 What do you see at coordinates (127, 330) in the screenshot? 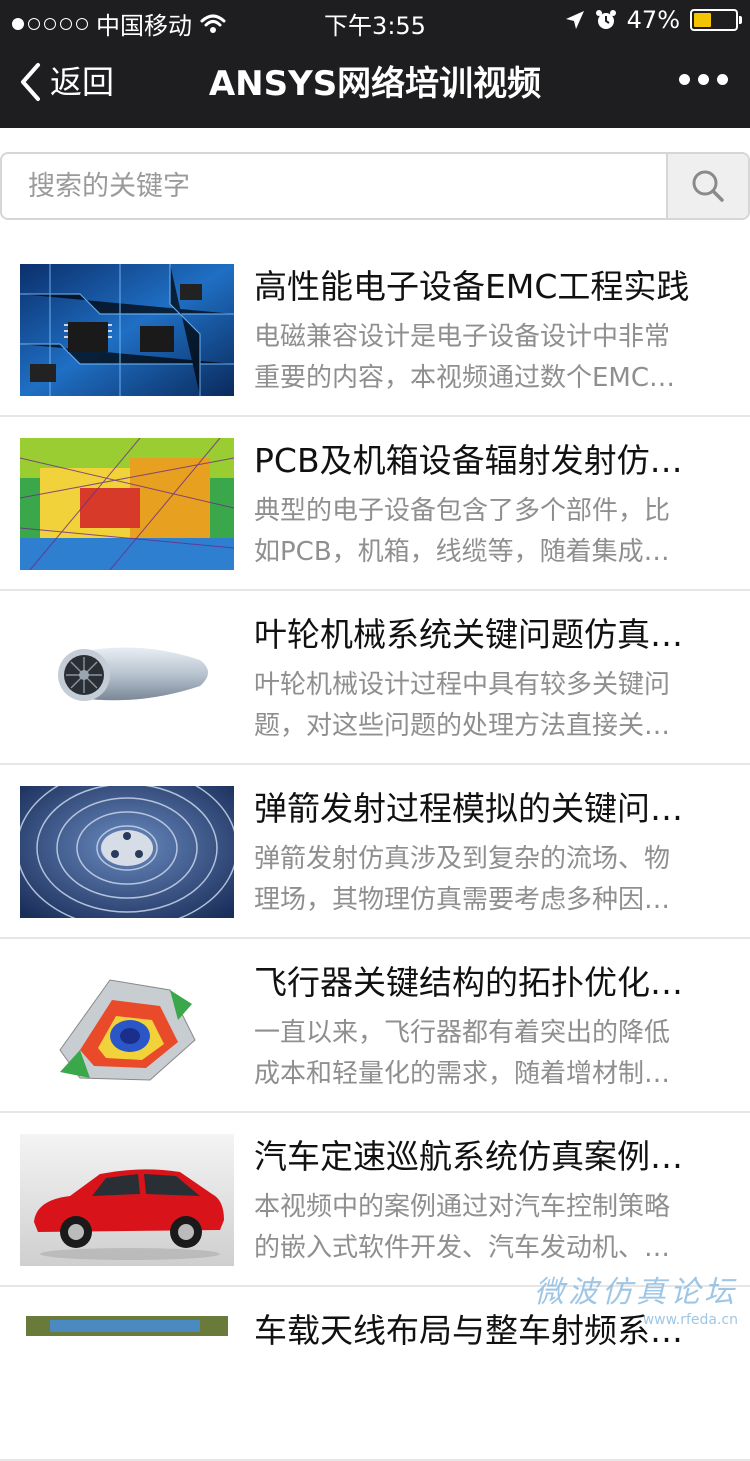
I see `thumbnail-circuit-board` at bounding box center [127, 330].